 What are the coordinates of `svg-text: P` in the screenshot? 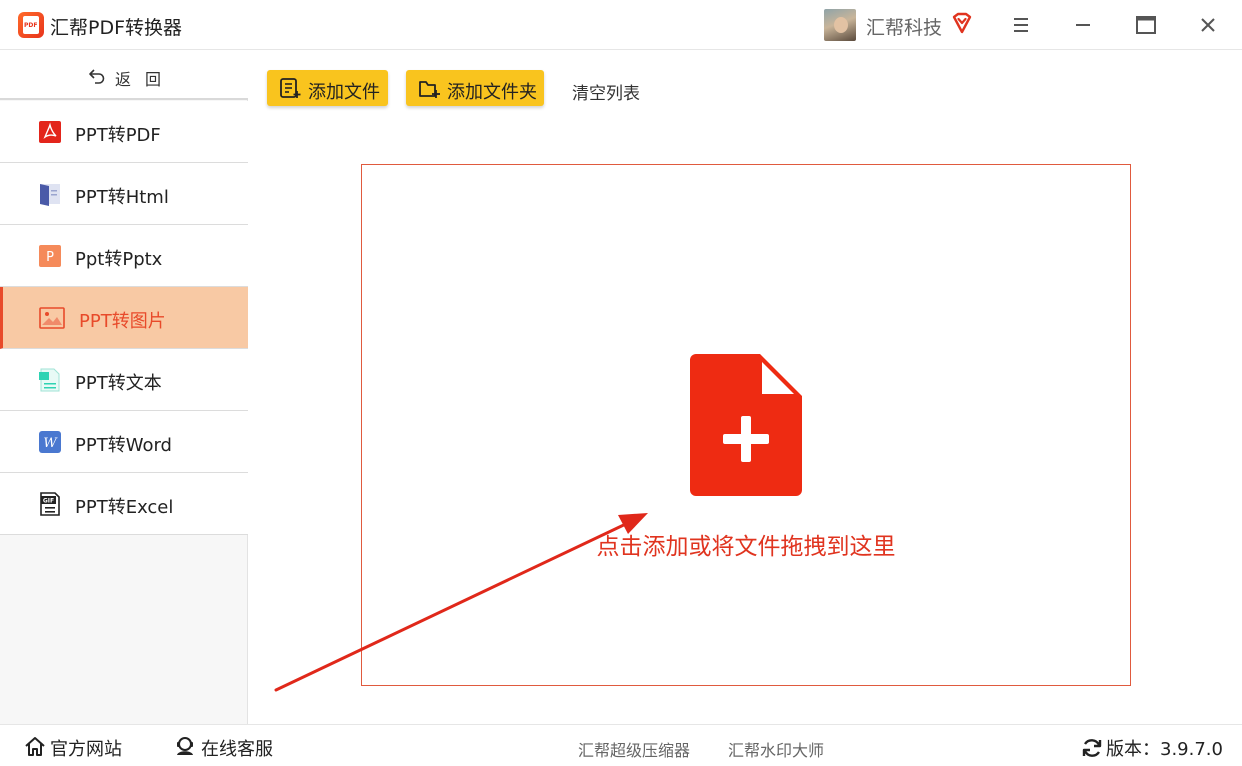 It's located at (50, 257).